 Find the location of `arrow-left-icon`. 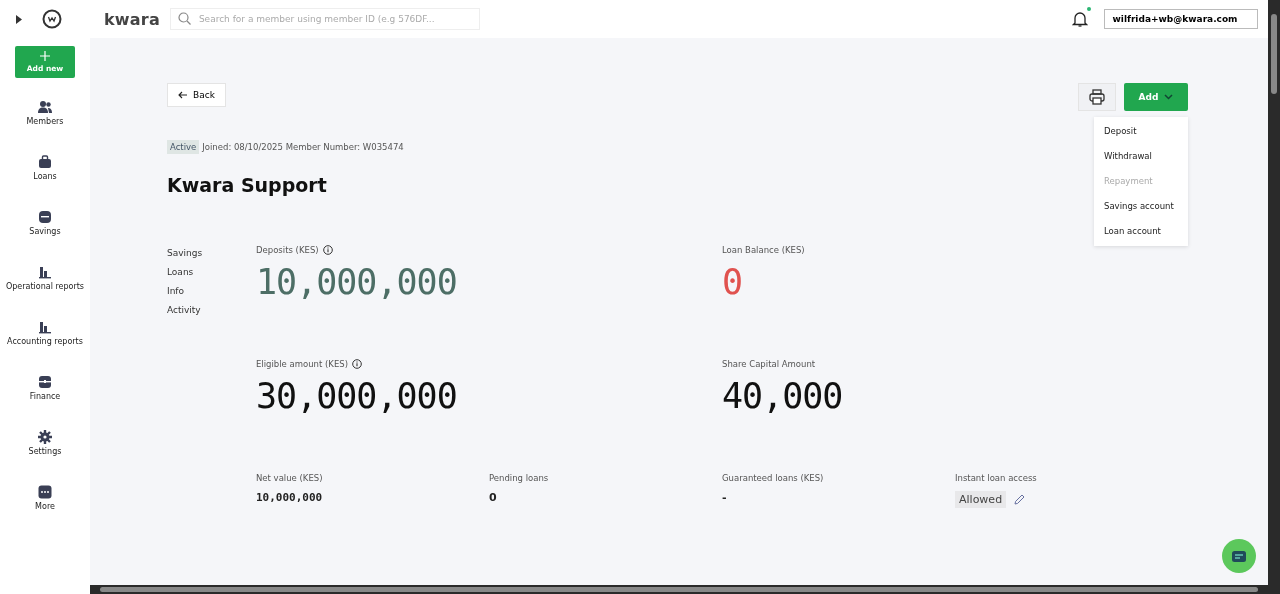

arrow-left-icon is located at coordinates (182, 95).